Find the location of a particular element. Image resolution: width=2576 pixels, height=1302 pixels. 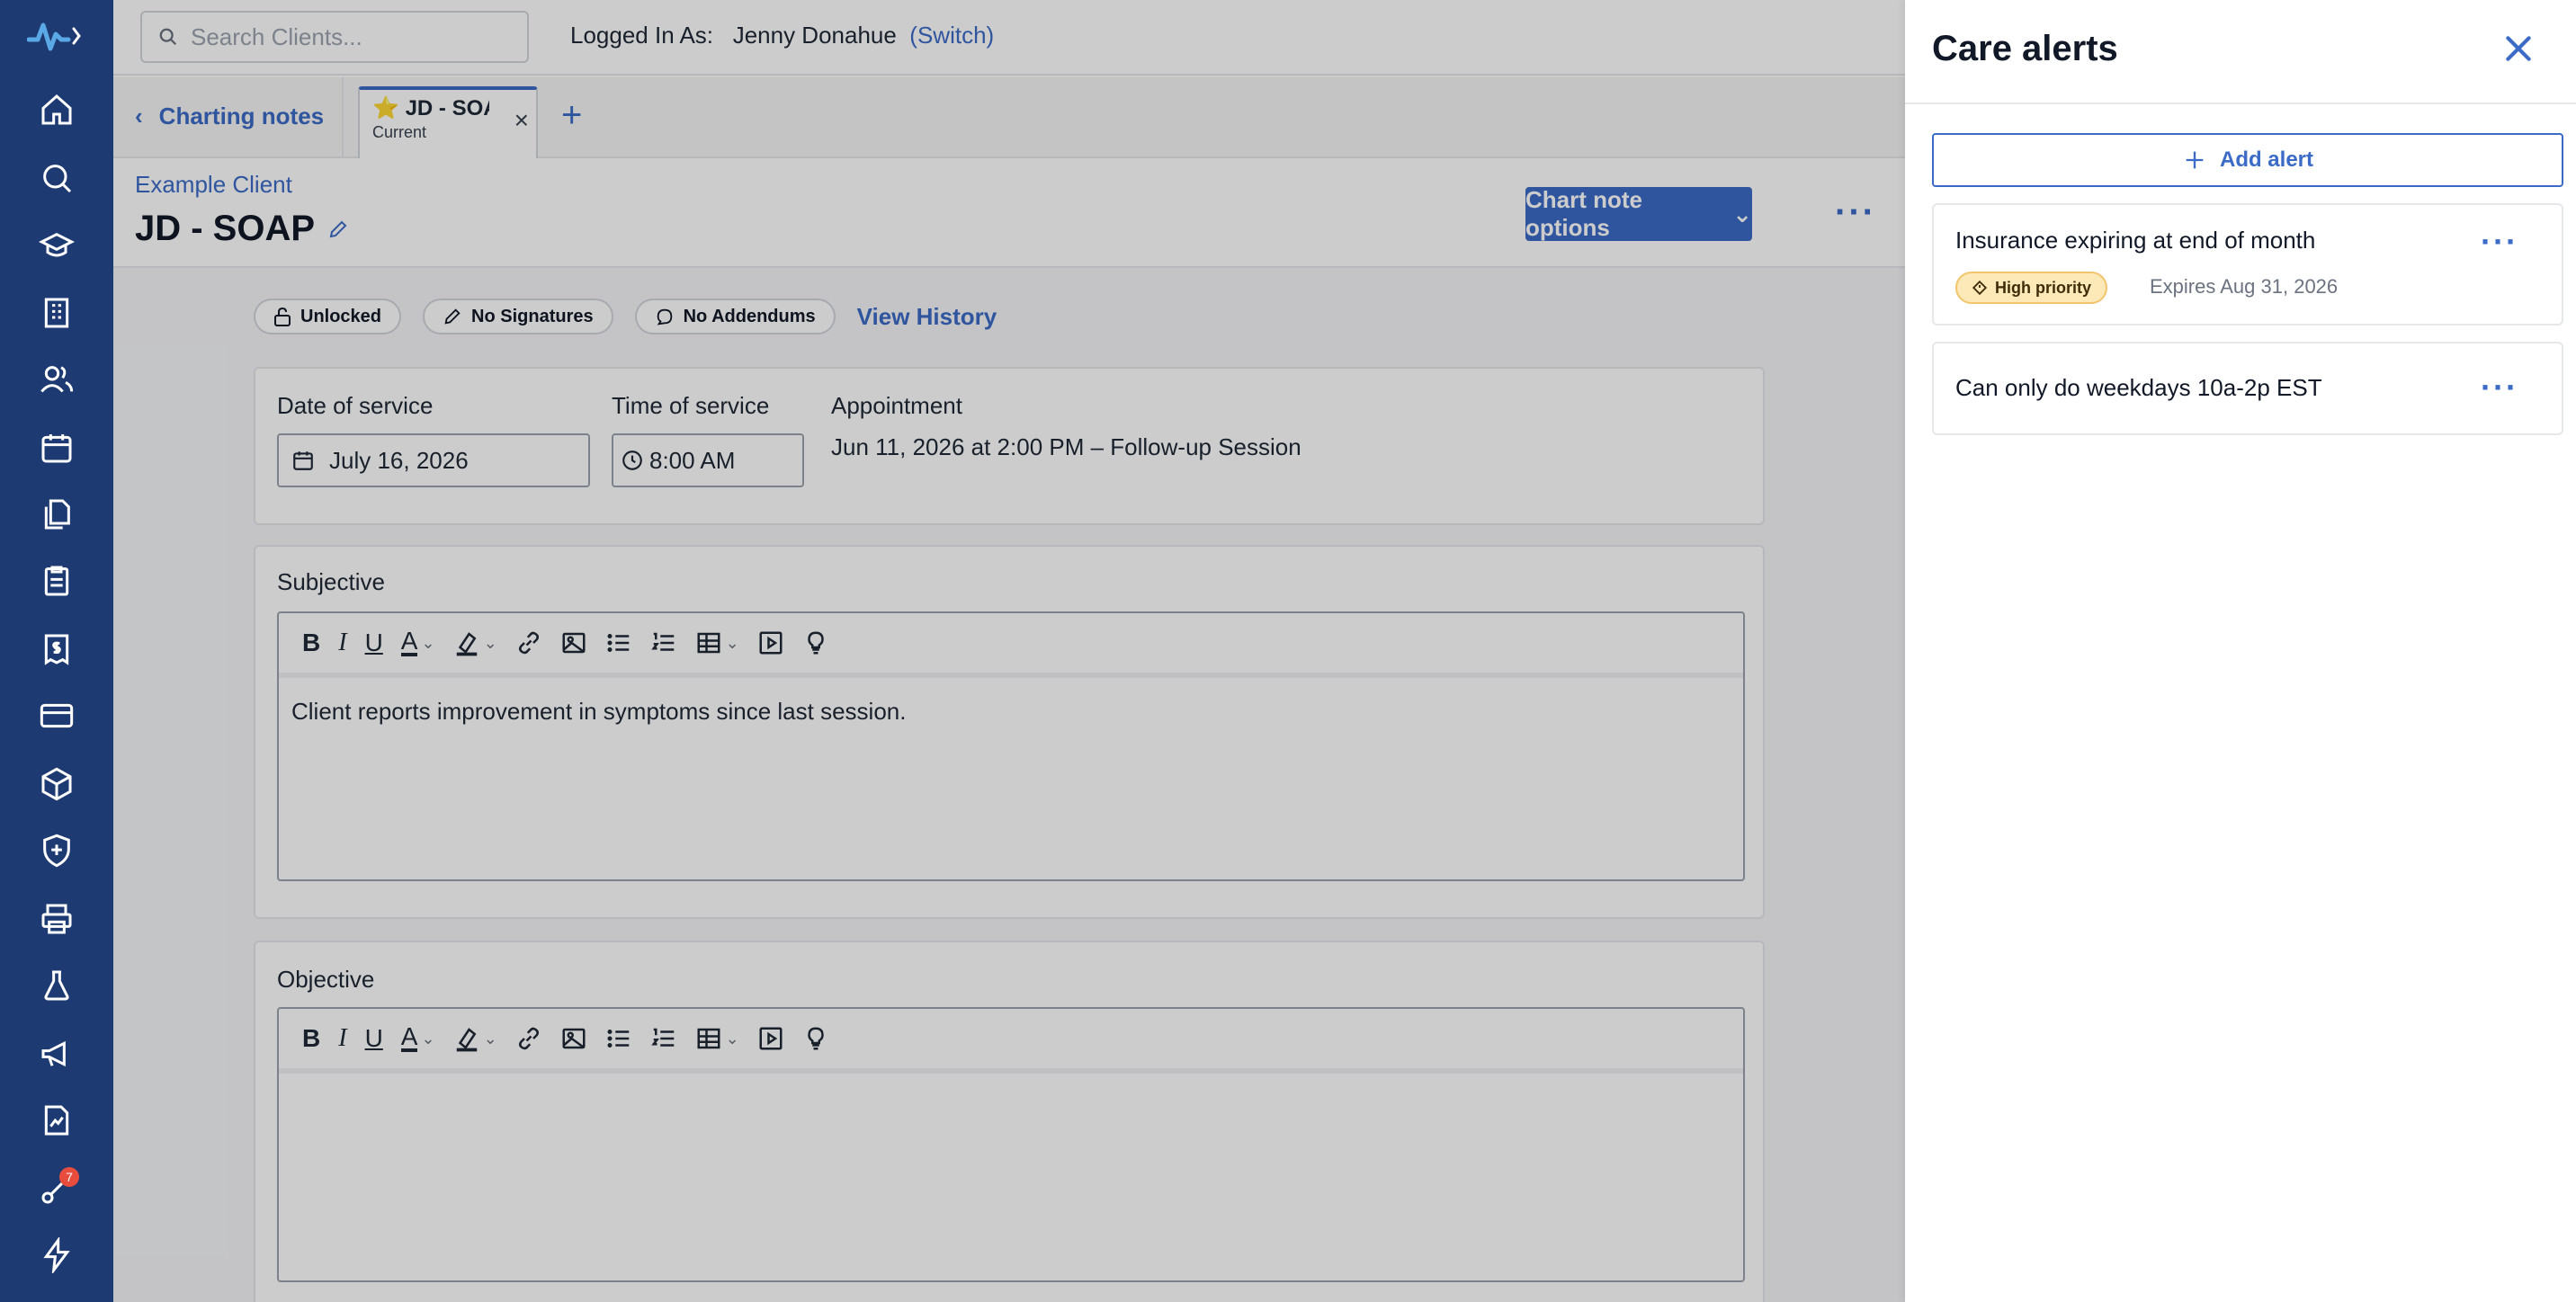

nav-package-icon is located at coordinates (56, 784).